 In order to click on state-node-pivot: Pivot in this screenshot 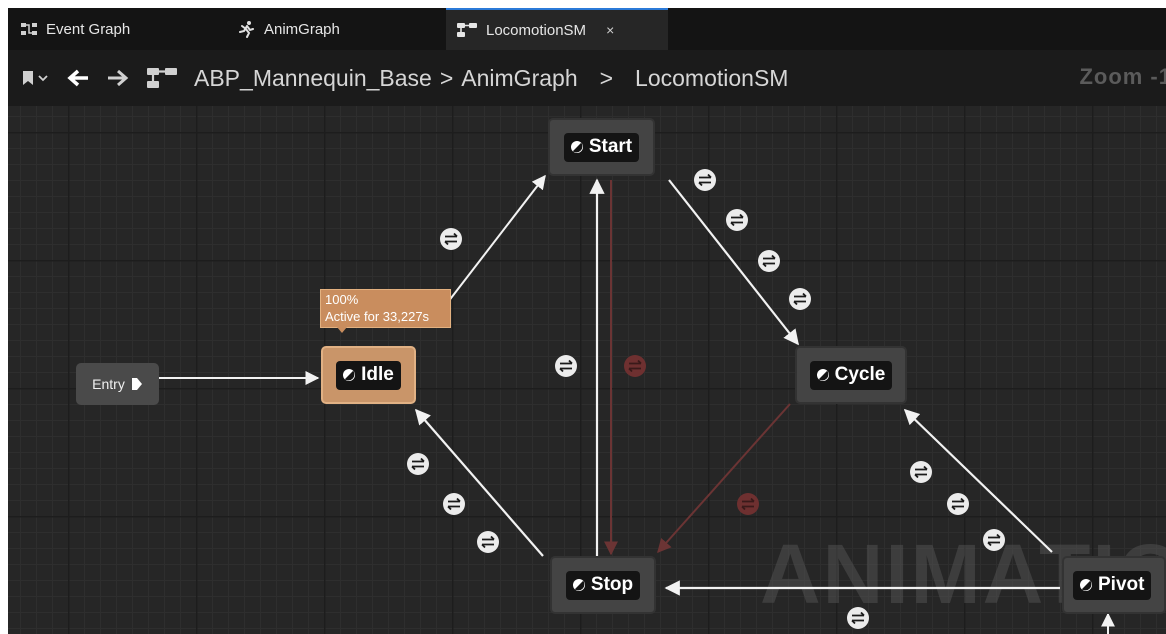, I will do `click(1114, 585)`.